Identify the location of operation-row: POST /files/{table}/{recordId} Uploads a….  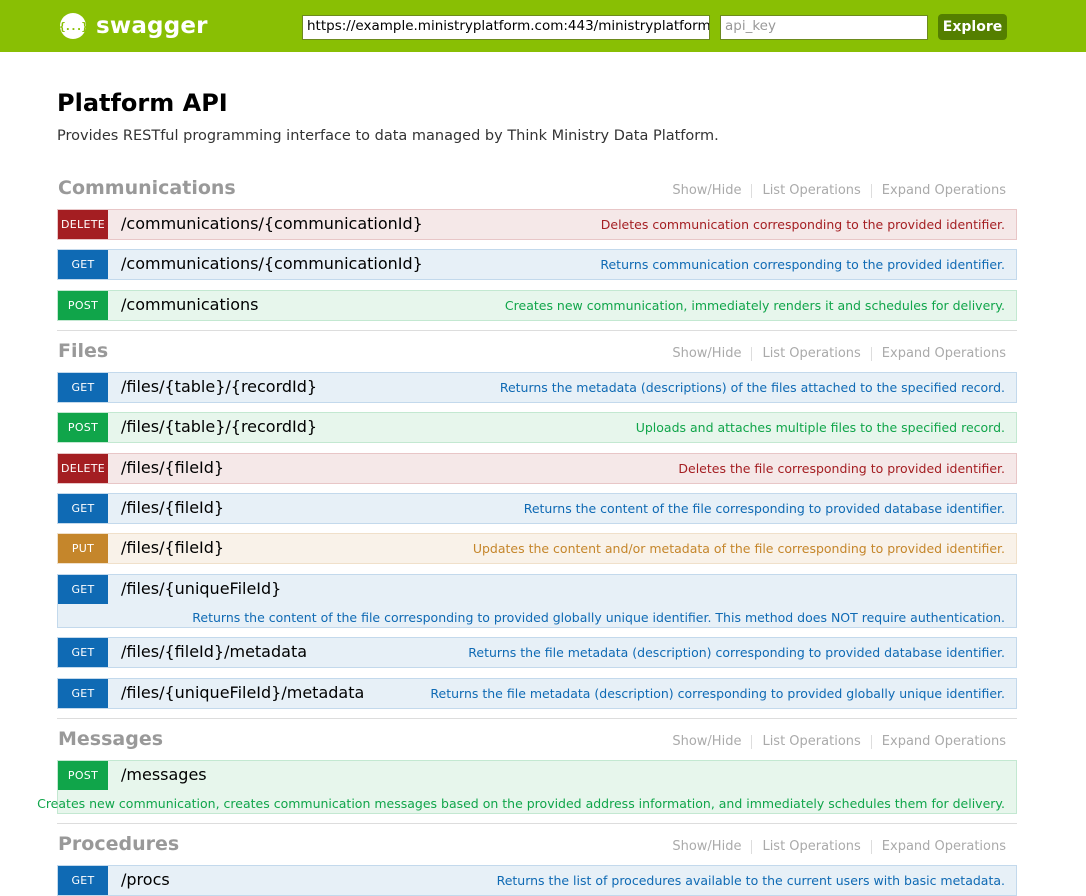
(537, 427).